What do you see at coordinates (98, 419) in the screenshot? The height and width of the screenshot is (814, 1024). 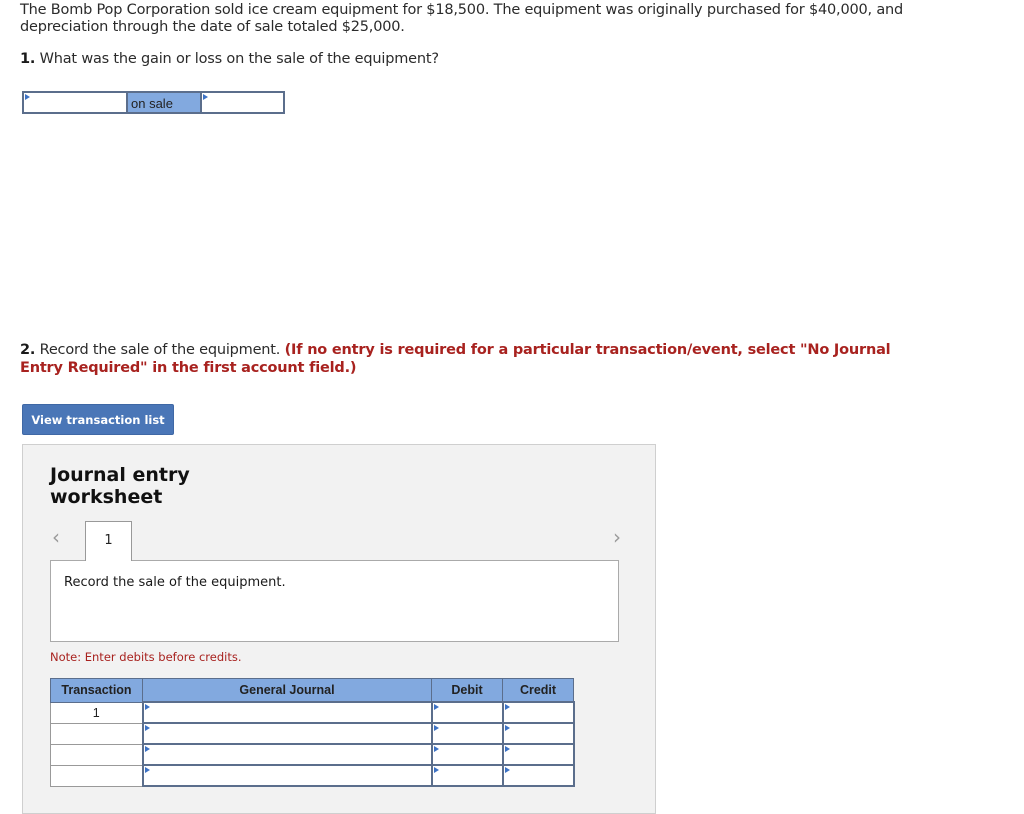 I see `view-transaction-list-button: View transaction list` at bounding box center [98, 419].